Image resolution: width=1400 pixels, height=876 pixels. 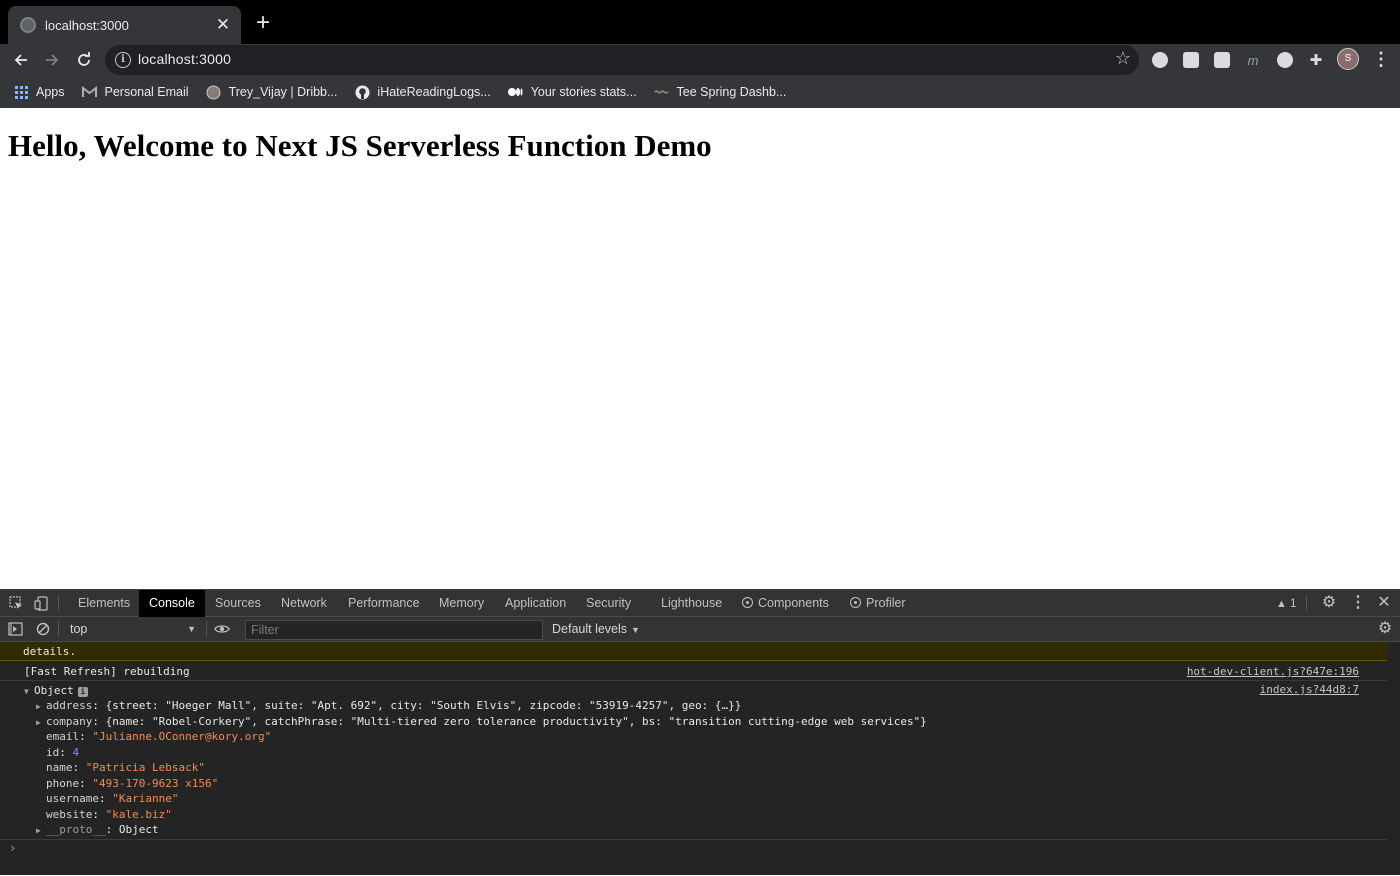 What do you see at coordinates (41, 603) in the screenshot?
I see `device-toolbar-icon` at bounding box center [41, 603].